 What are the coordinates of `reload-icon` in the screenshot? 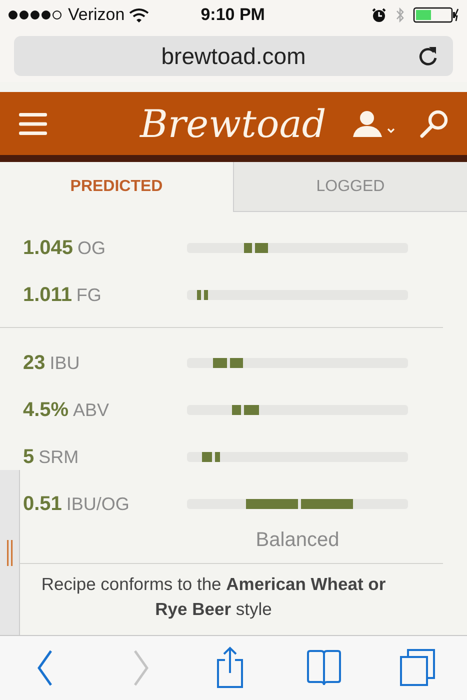 It's located at (428, 56).